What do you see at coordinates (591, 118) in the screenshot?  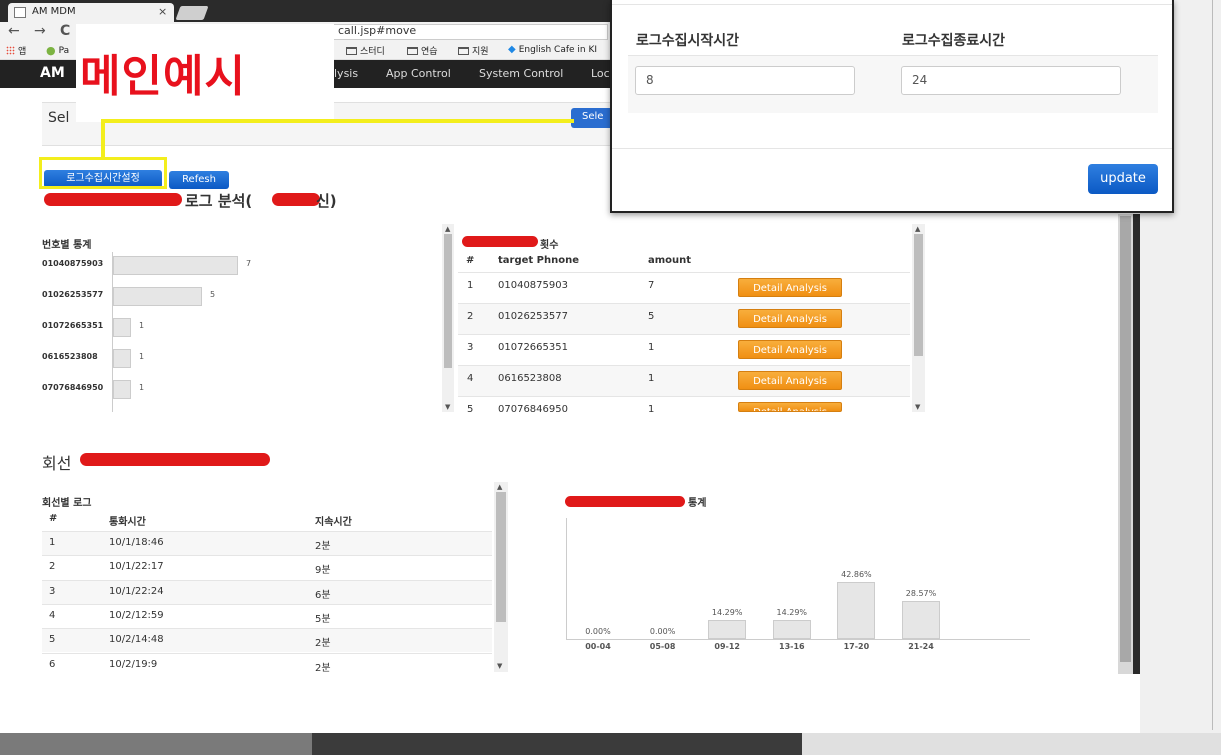 I see `select-button: Sele` at bounding box center [591, 118].